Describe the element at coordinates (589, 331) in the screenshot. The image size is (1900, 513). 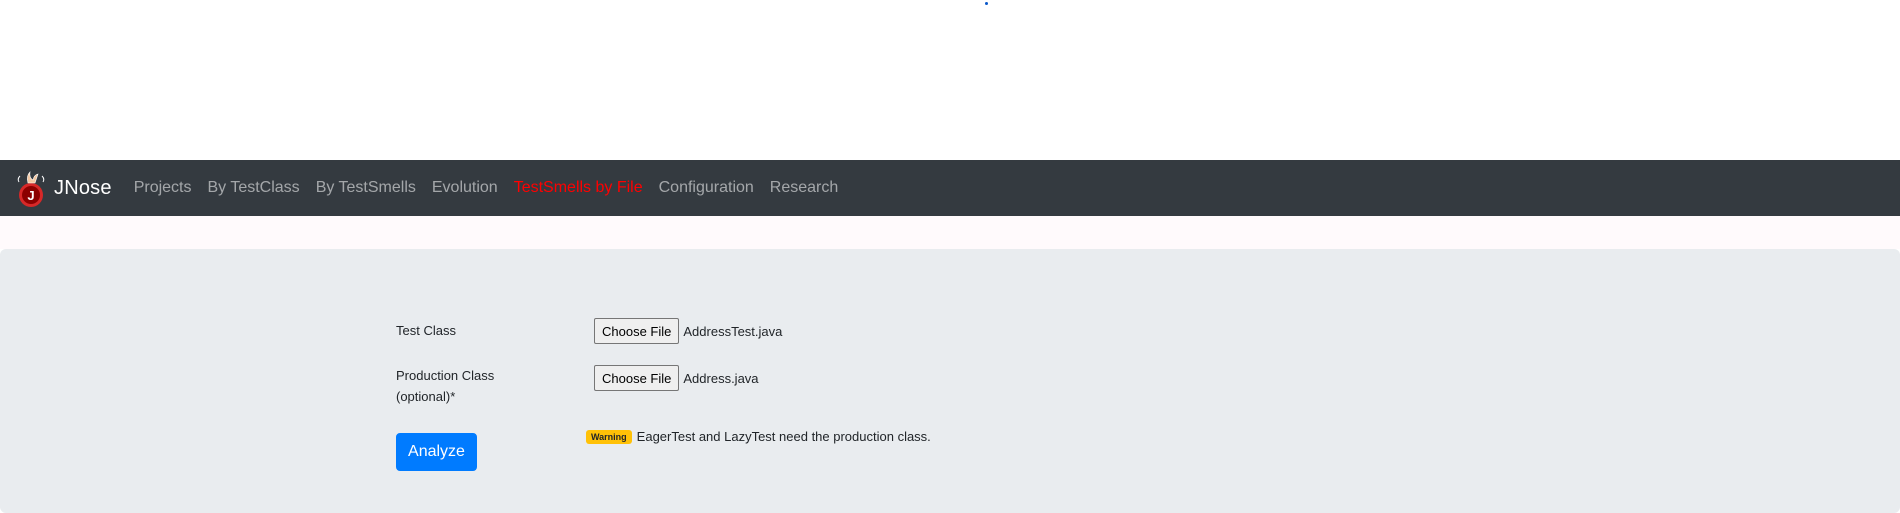
I see `test-class-row: Test Class Choose File AddressTest.java` at that location.